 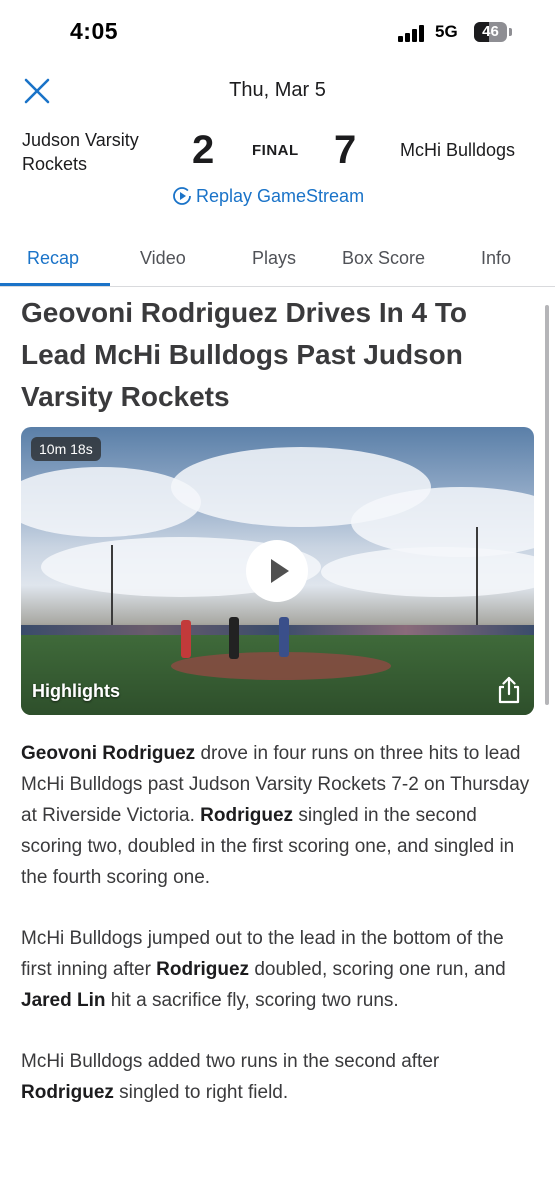 I want to click on paragraph-text: singled to right field., so click(x=201, y=1092).